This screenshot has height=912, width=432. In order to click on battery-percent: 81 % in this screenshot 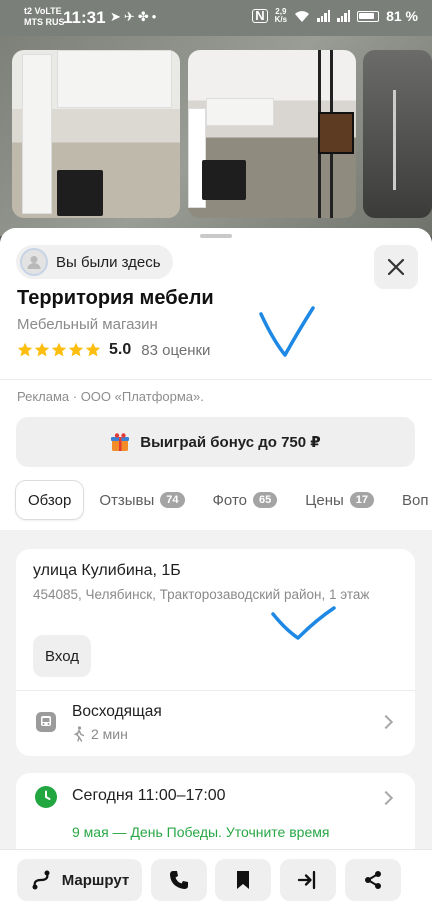, I will do `click(402, 16)`.